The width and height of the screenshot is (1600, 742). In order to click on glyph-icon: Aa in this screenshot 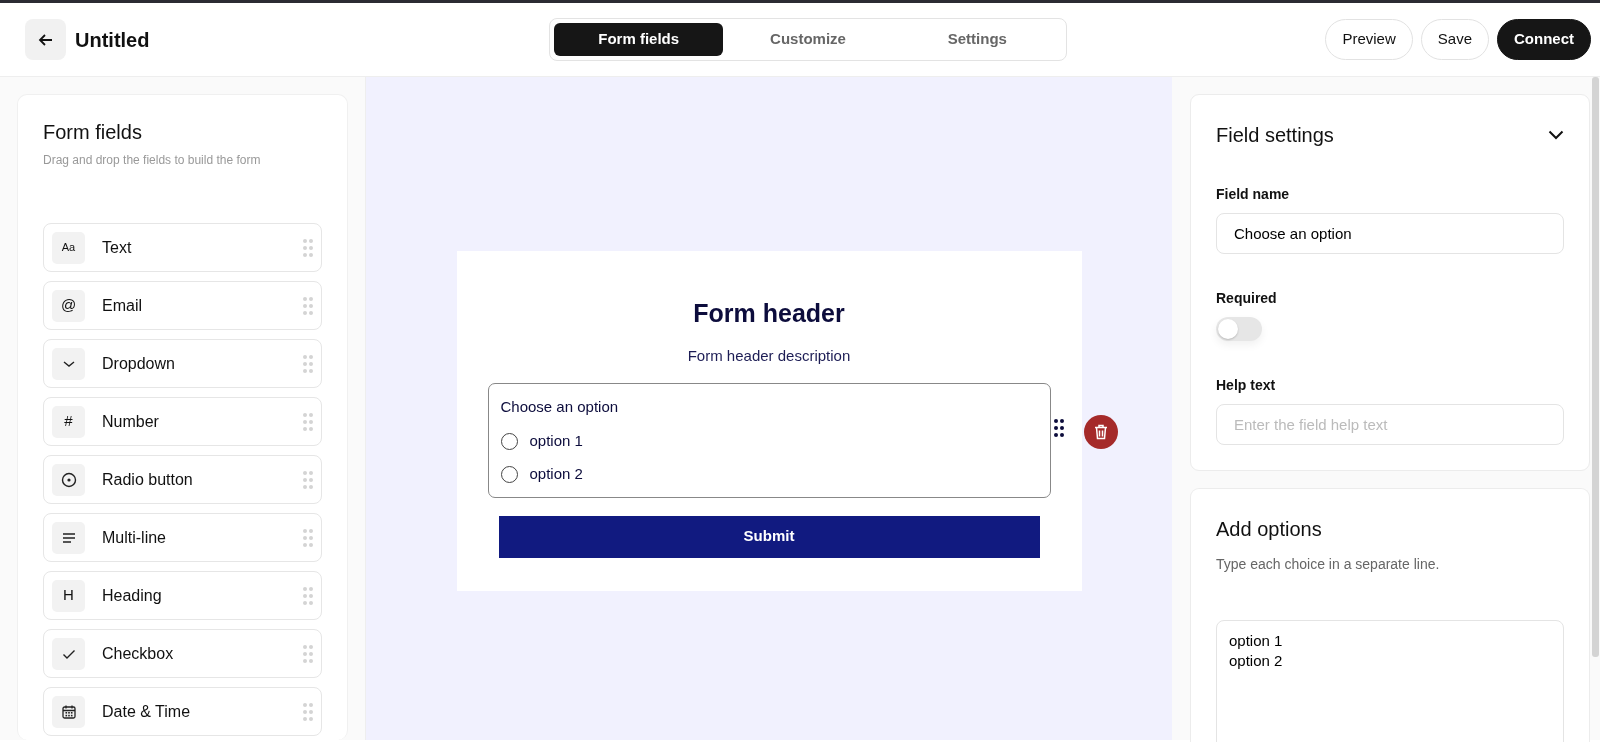, I will do `click(68, 247)`.